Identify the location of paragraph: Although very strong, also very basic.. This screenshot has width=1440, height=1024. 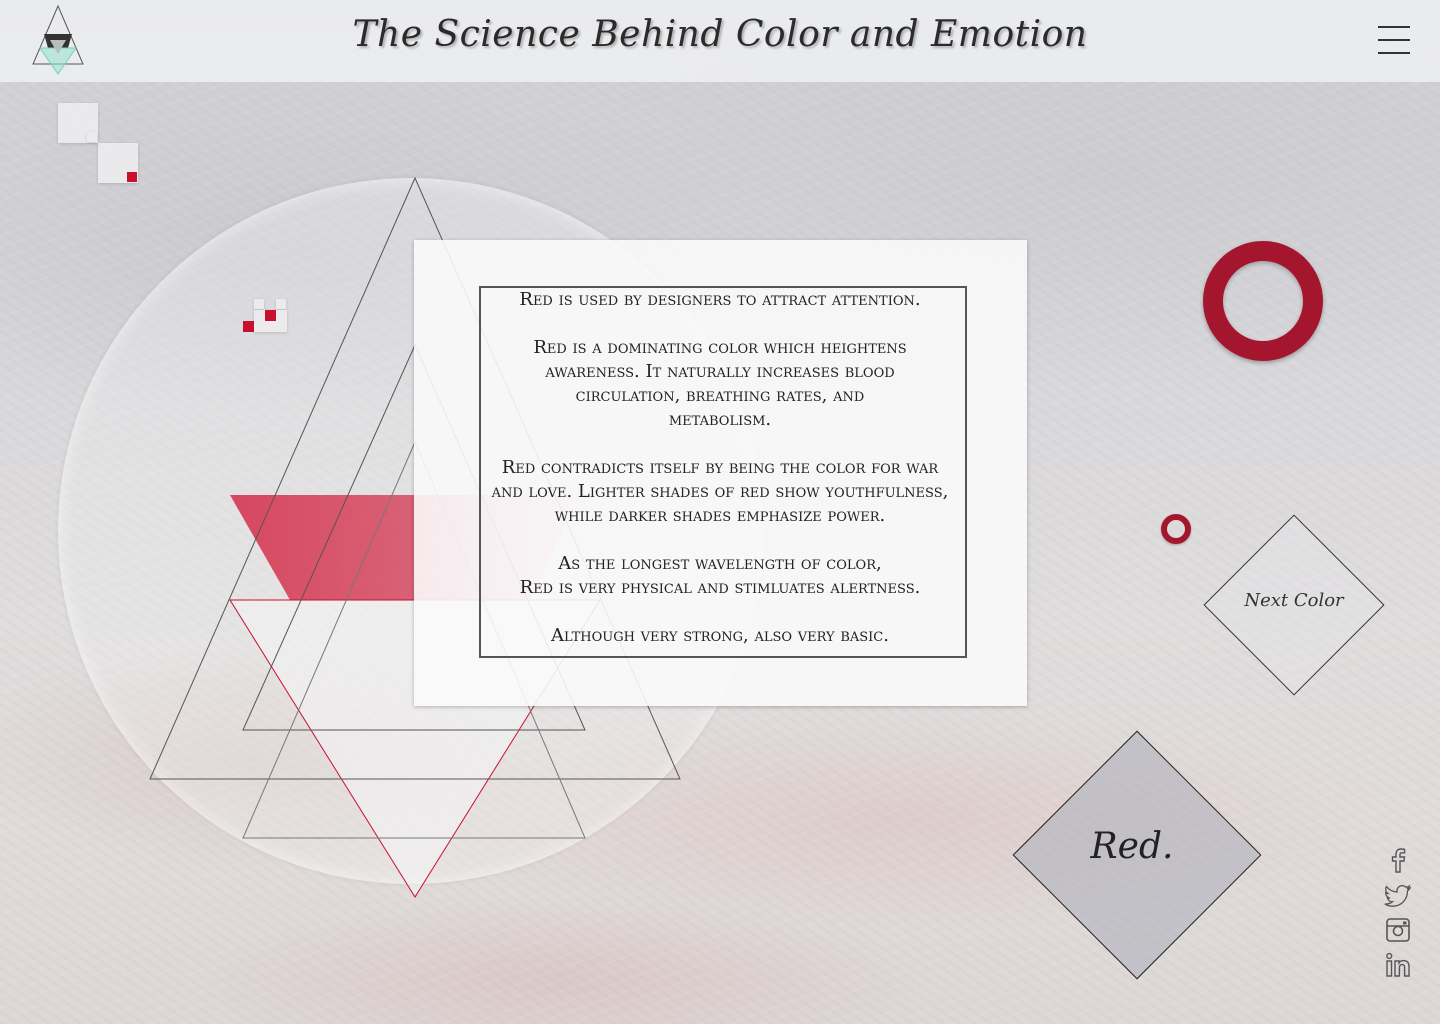
(720, 635).